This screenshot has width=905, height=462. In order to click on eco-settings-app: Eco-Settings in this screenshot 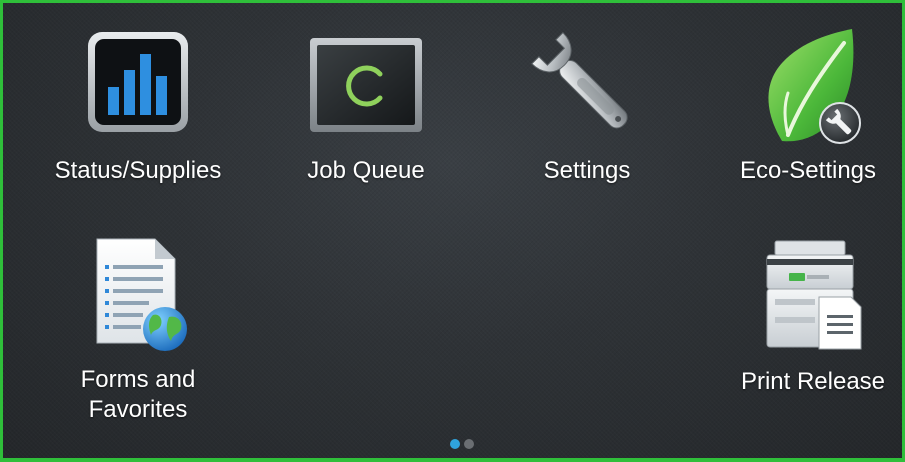, I will do `click(807, 108)`.